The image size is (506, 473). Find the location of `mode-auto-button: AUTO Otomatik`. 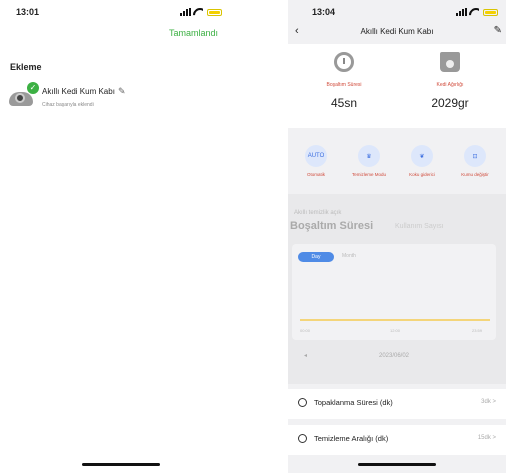

mode-auto-button: AUTO Otomatik is located at coordinates (316, 161).